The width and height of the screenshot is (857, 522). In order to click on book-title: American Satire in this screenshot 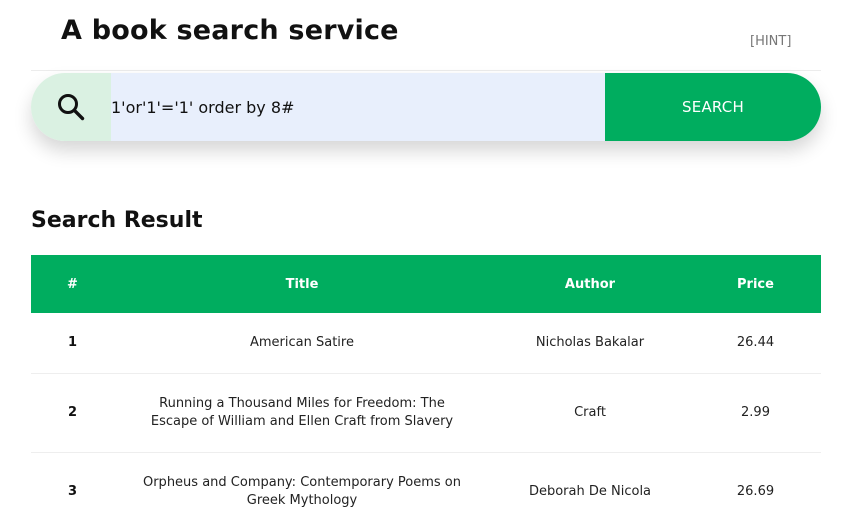, I will do `click(302, 343)`.